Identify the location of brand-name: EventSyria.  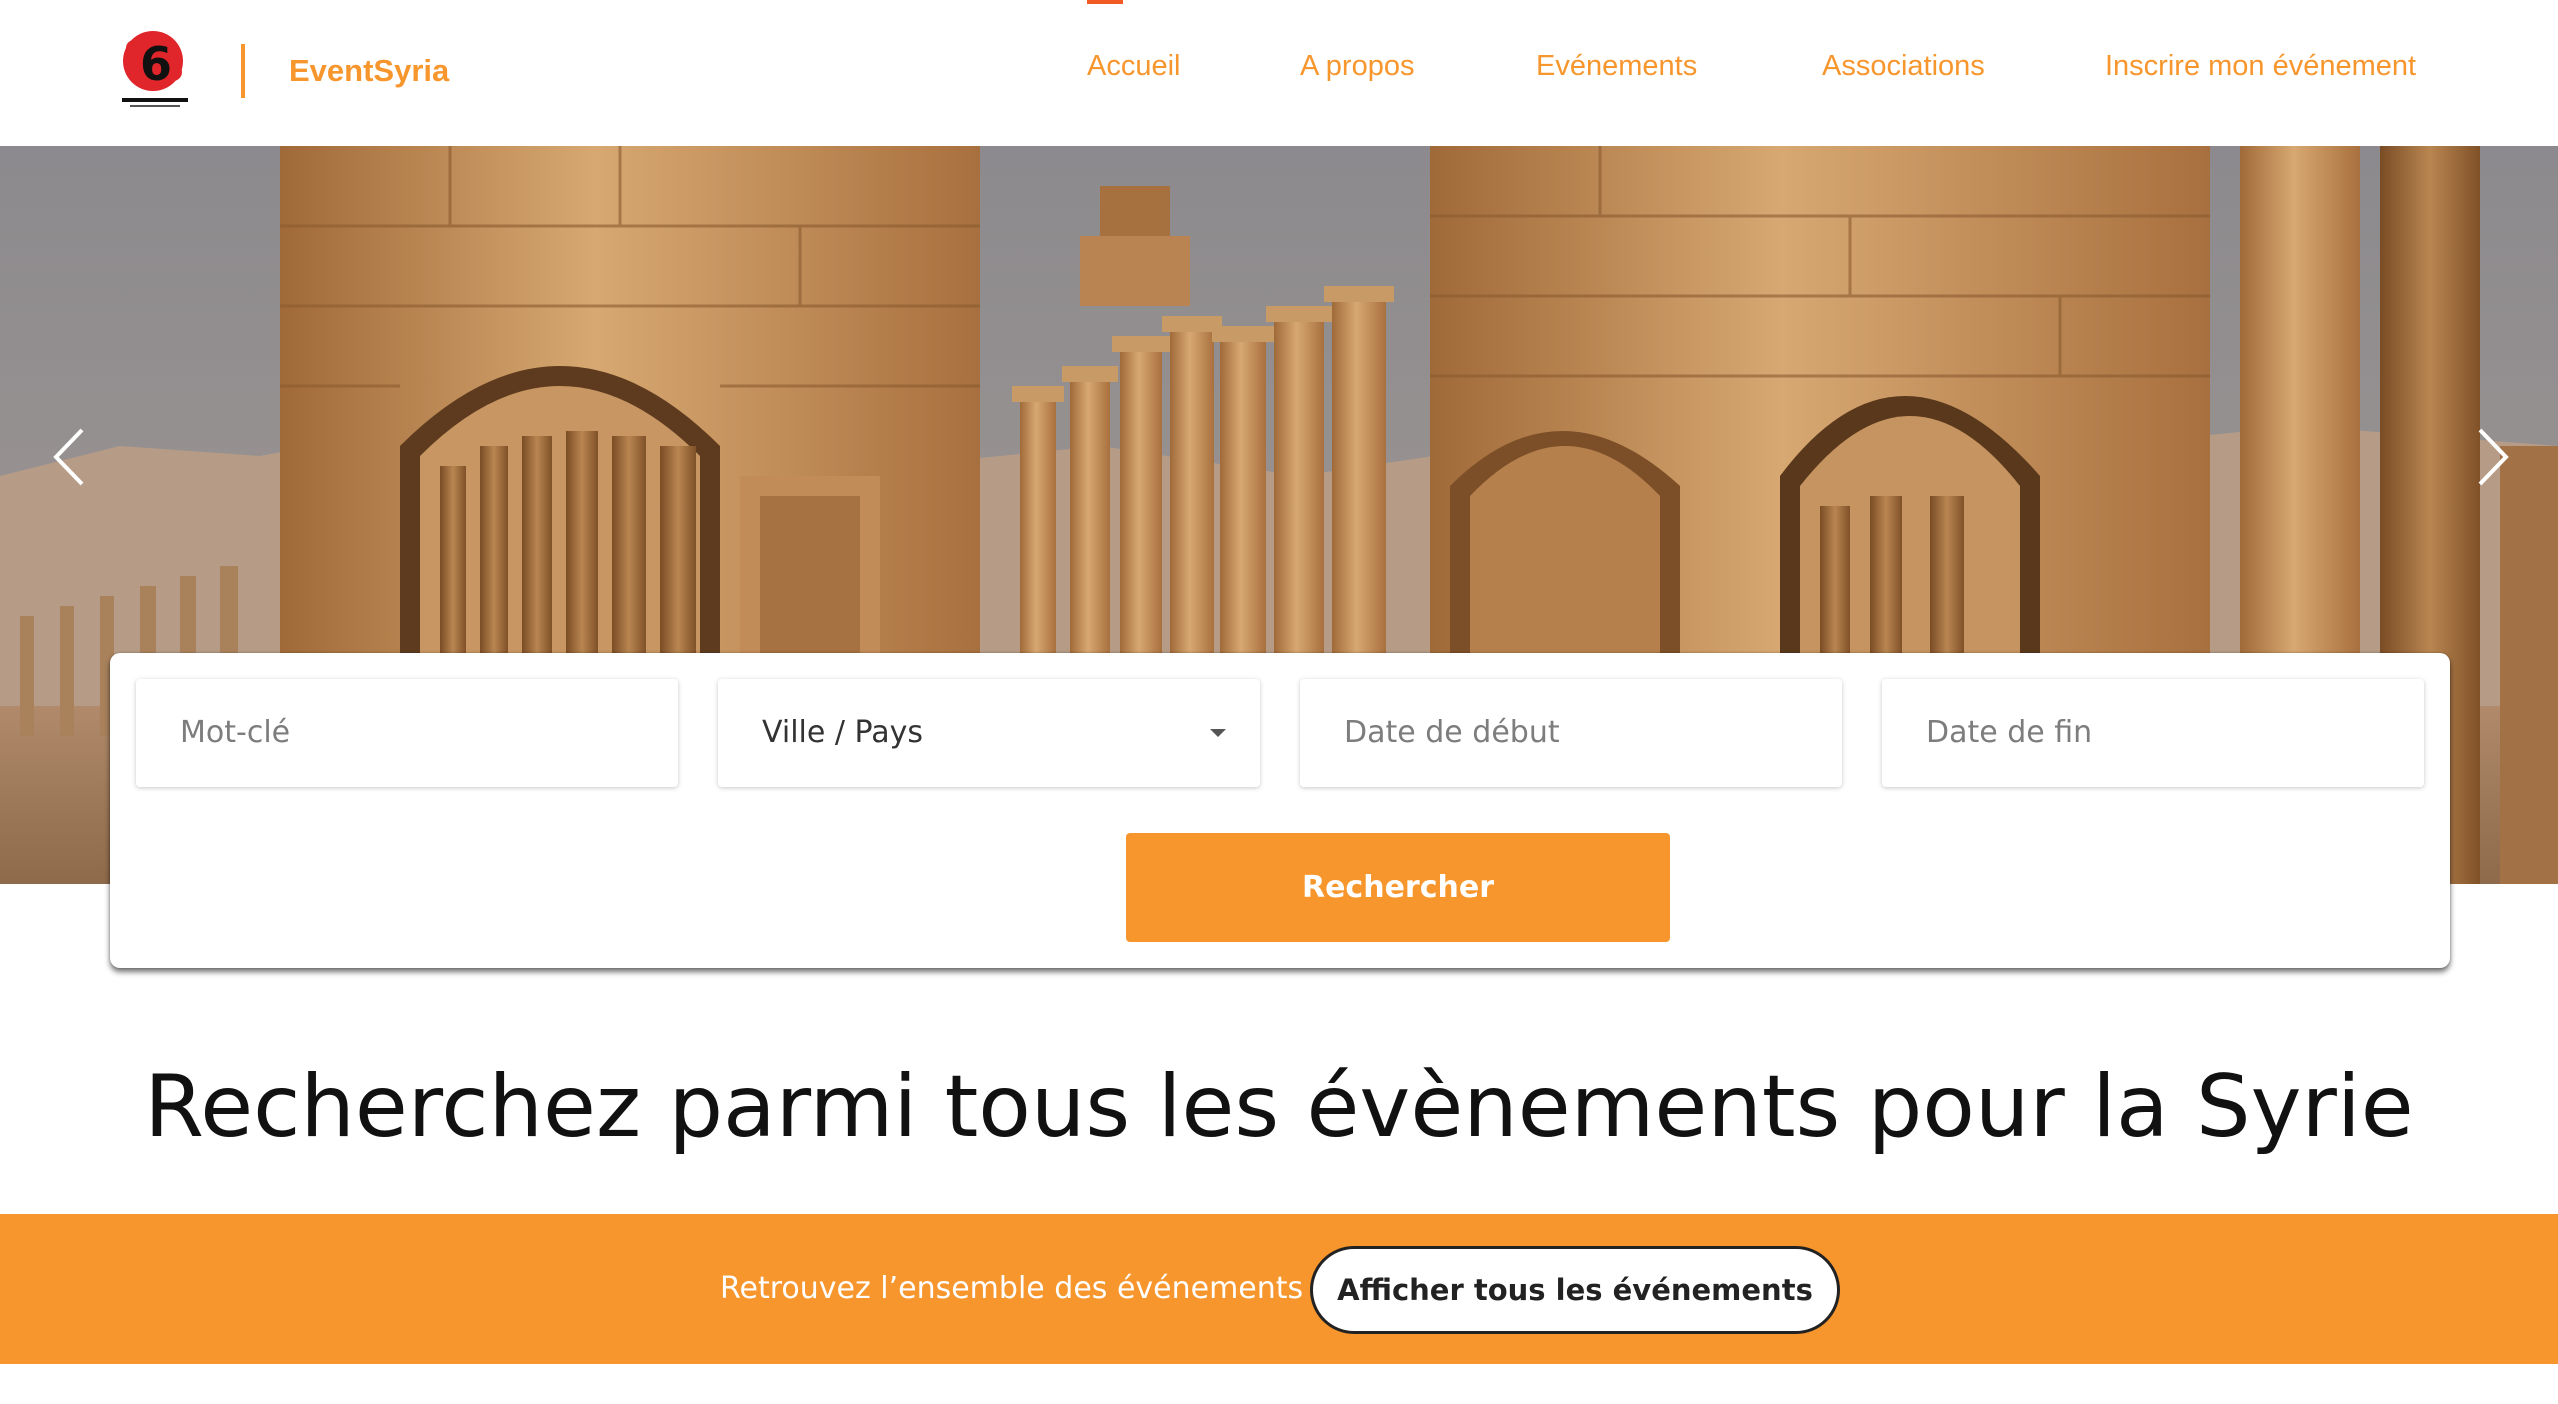
(369, 71).